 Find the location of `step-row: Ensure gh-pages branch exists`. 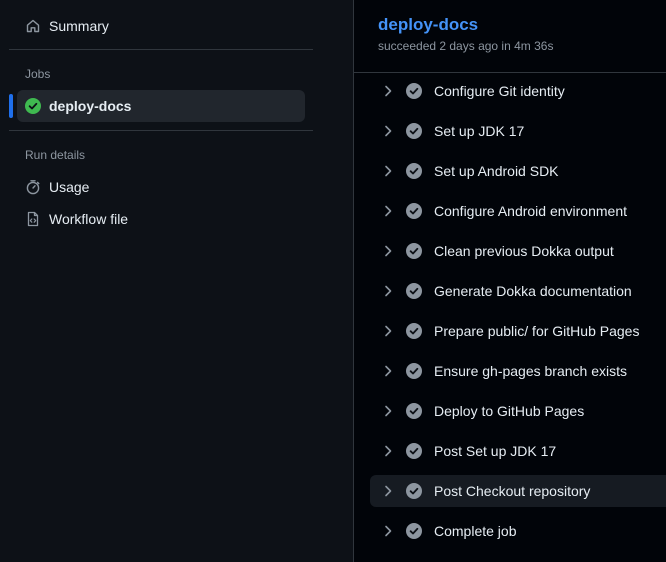

step-row: Ensure gh-pages branch exists is located at coordinates (518, 371).